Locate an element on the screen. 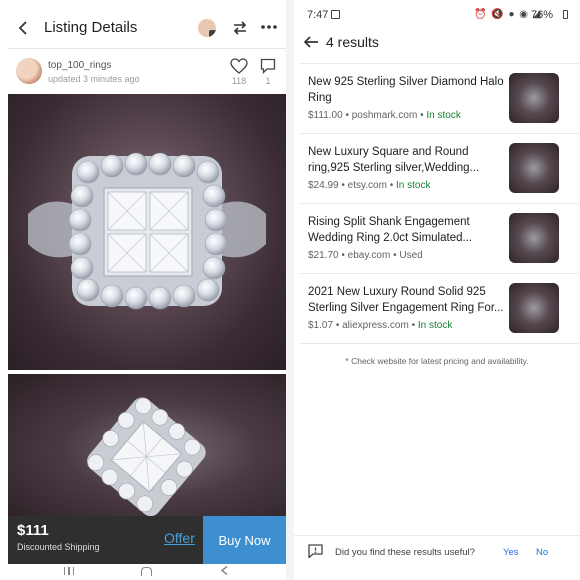 The height and width of the screenshot is (580, 580). back-chevron-icon is located at coordinates (24, 28).